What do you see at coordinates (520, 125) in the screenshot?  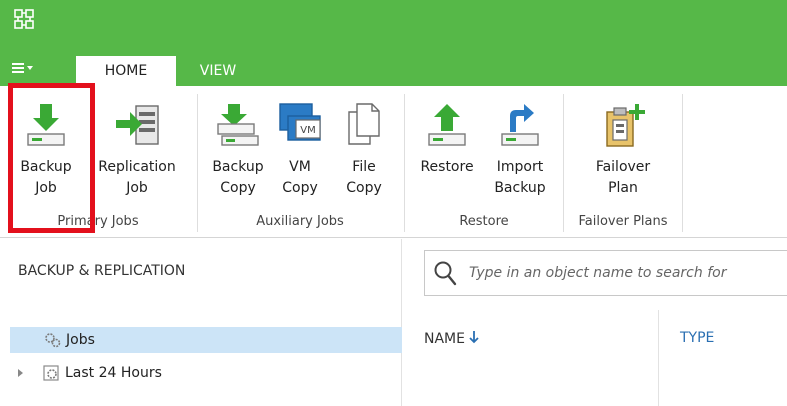 I see `import-backup-icon` at bounding box center [520, 125].